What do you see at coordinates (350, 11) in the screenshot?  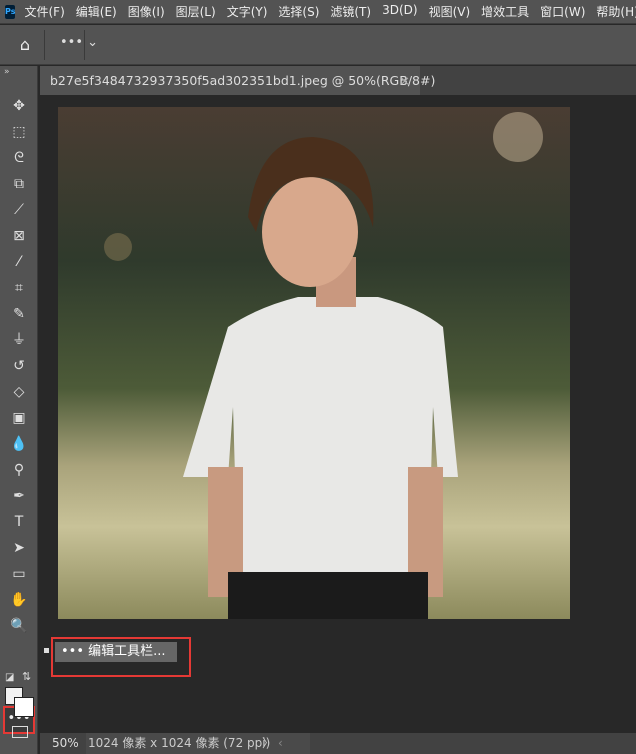 I see `menu-item: 滤镜(T)` at bounding box center [350, 11].